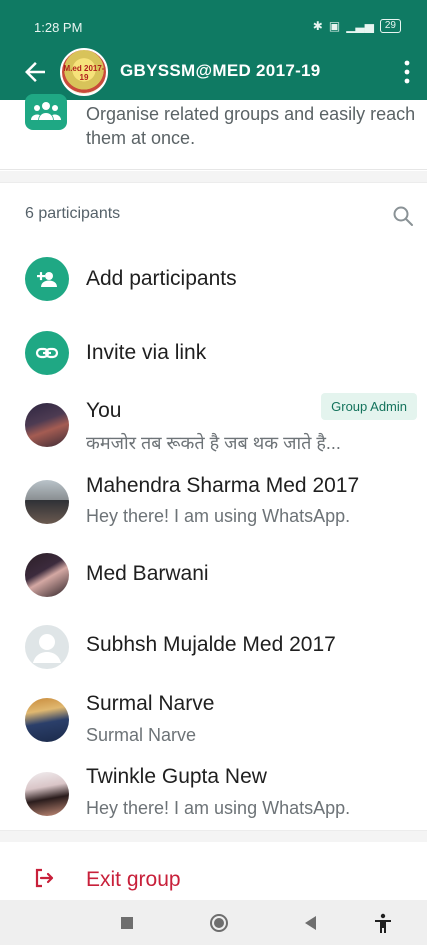  I want to click on status-icons: ✱ ▣ ▁▃▅ 29, so click(357, 26).